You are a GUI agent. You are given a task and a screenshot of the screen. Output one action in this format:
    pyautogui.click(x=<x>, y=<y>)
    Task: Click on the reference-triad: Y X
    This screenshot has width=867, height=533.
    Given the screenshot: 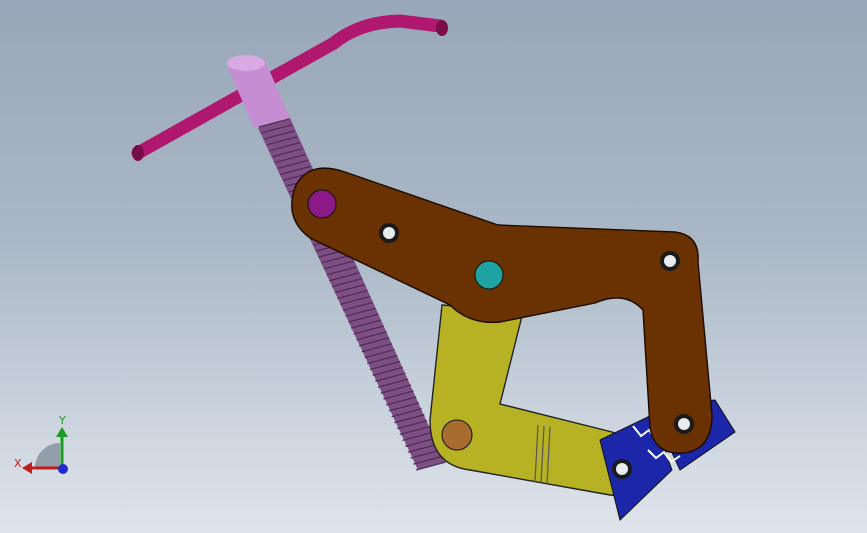 What is the action you would take?
    pyautogui.click(x=45, y=445)
    